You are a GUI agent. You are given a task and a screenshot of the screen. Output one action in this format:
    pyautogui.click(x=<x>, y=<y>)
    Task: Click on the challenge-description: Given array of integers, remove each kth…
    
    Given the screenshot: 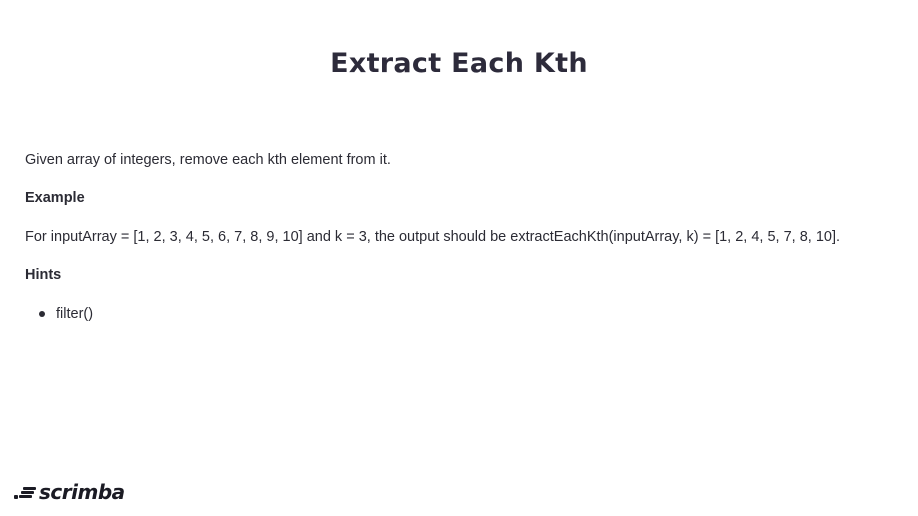 What is the action you would take?
    pyautogui.click(x=208, y=160)
    